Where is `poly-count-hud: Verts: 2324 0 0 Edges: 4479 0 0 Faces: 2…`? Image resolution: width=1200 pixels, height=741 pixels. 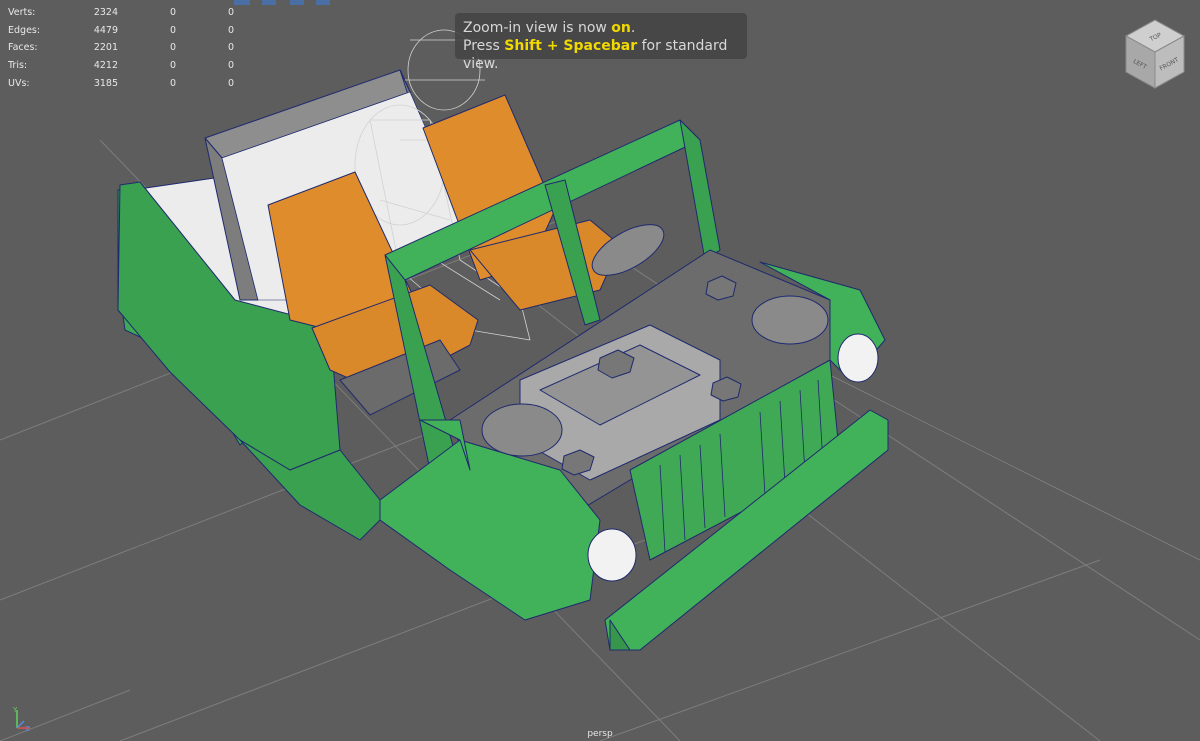
poly-count-hud: Verts: 2324 0 0 Edges: 4479 0 0 Faces: 2… is located at coordinates (121, 48).